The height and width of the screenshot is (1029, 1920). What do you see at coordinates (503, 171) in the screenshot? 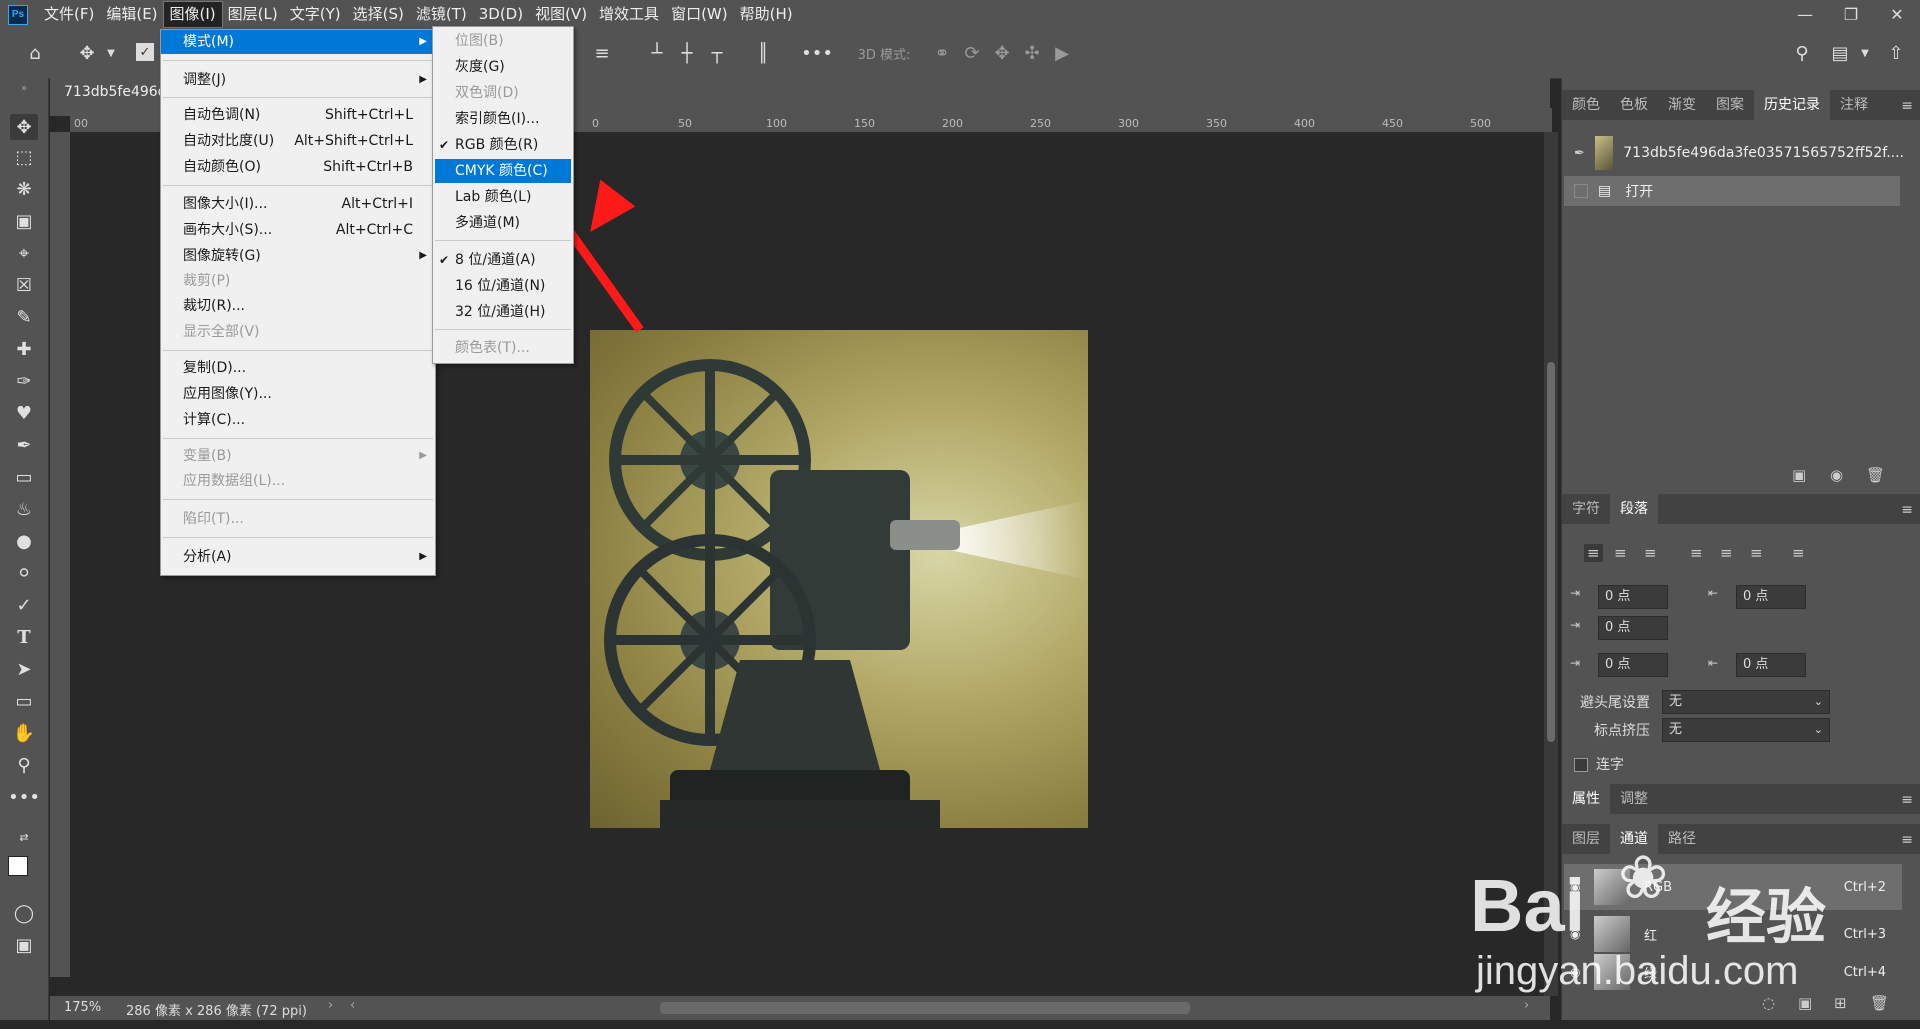
I see `submenu-item-cmyk-color: CMYK 颜色(C)` at bounding box center [503, 171].